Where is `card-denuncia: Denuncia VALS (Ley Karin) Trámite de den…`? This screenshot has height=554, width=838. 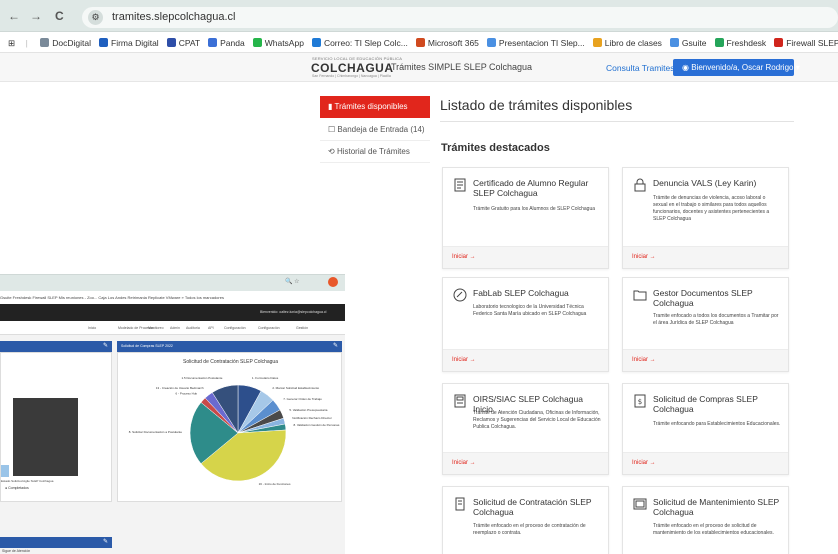 card-denuncia: Denuncia VALS (Ley Karin) Trámite de den… is located at coordinates (705, 218).